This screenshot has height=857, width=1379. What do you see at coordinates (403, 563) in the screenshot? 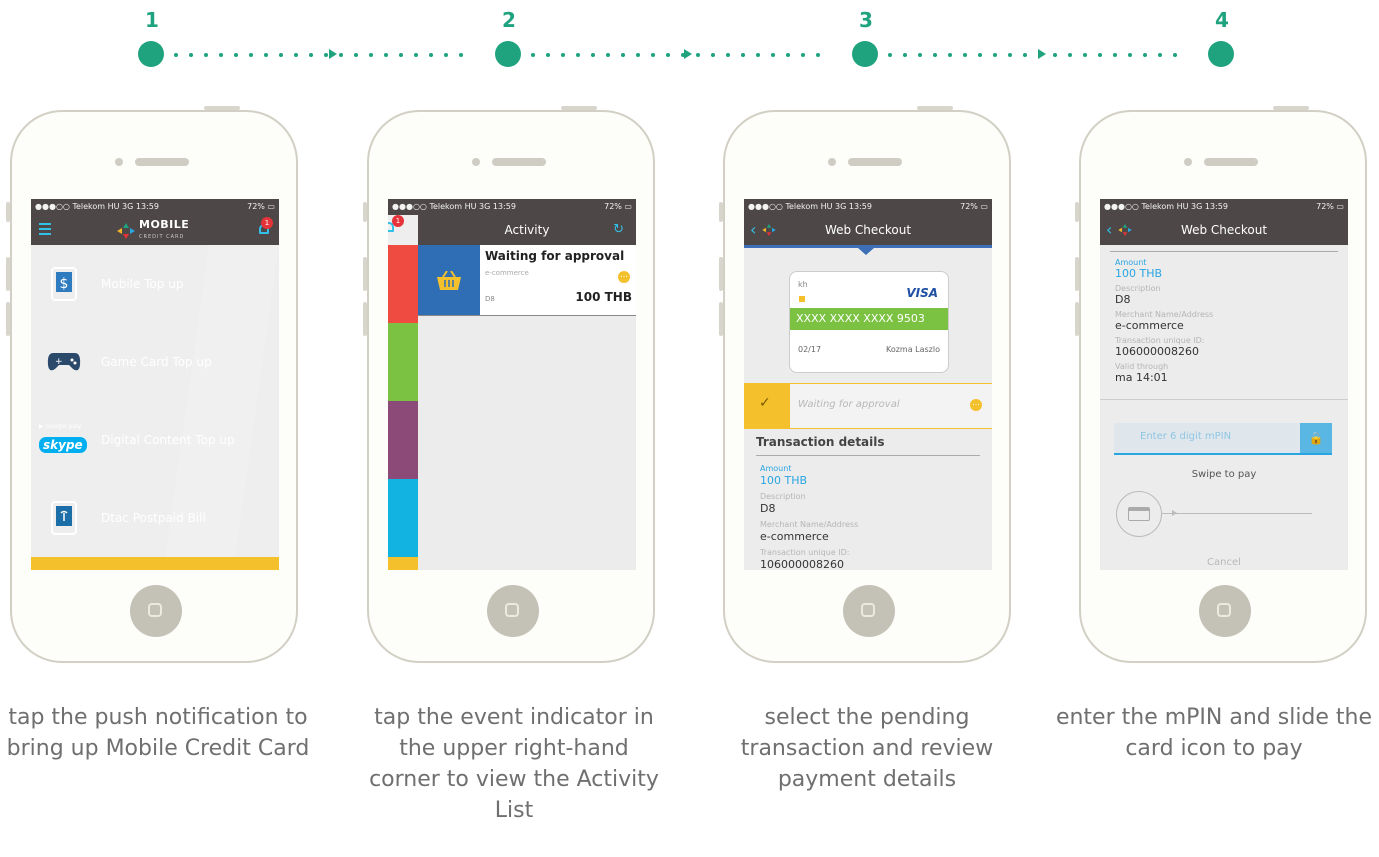
I see `category-strip-yellow` at bounding box center [403, 563].